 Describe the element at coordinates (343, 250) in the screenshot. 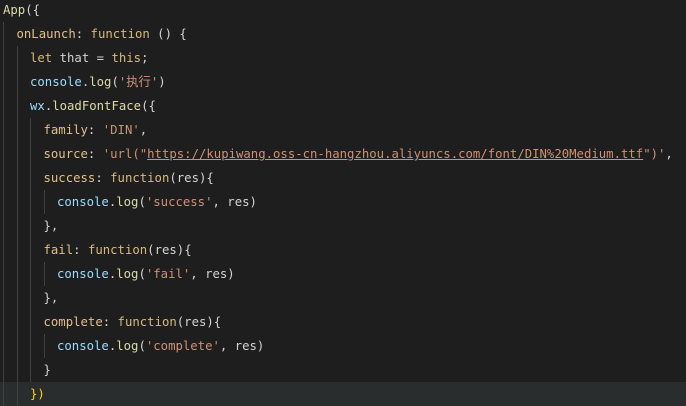

I see `code-line: fail: function(res){` at that location.